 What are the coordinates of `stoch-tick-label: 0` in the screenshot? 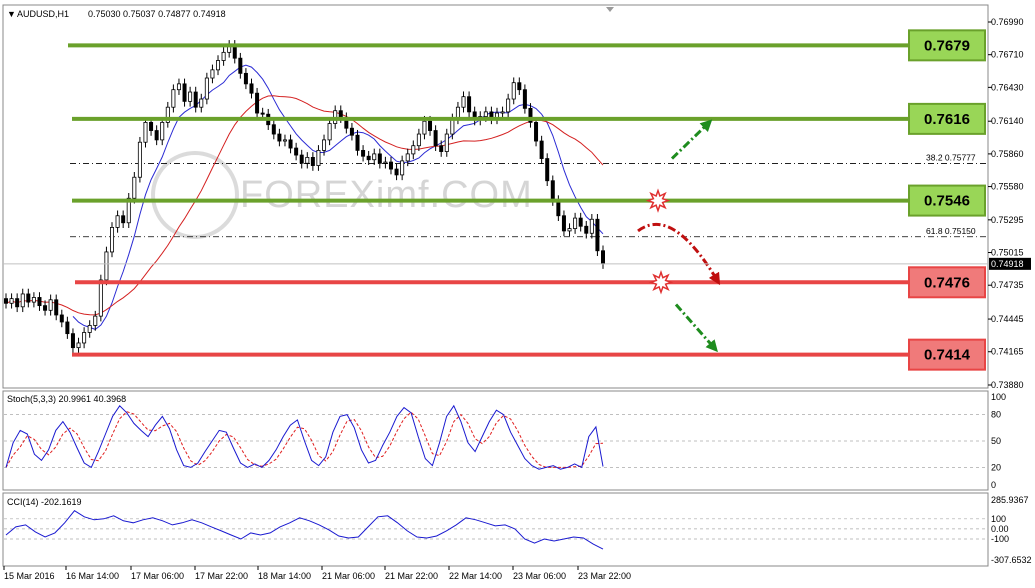 It's located at (993, 485).